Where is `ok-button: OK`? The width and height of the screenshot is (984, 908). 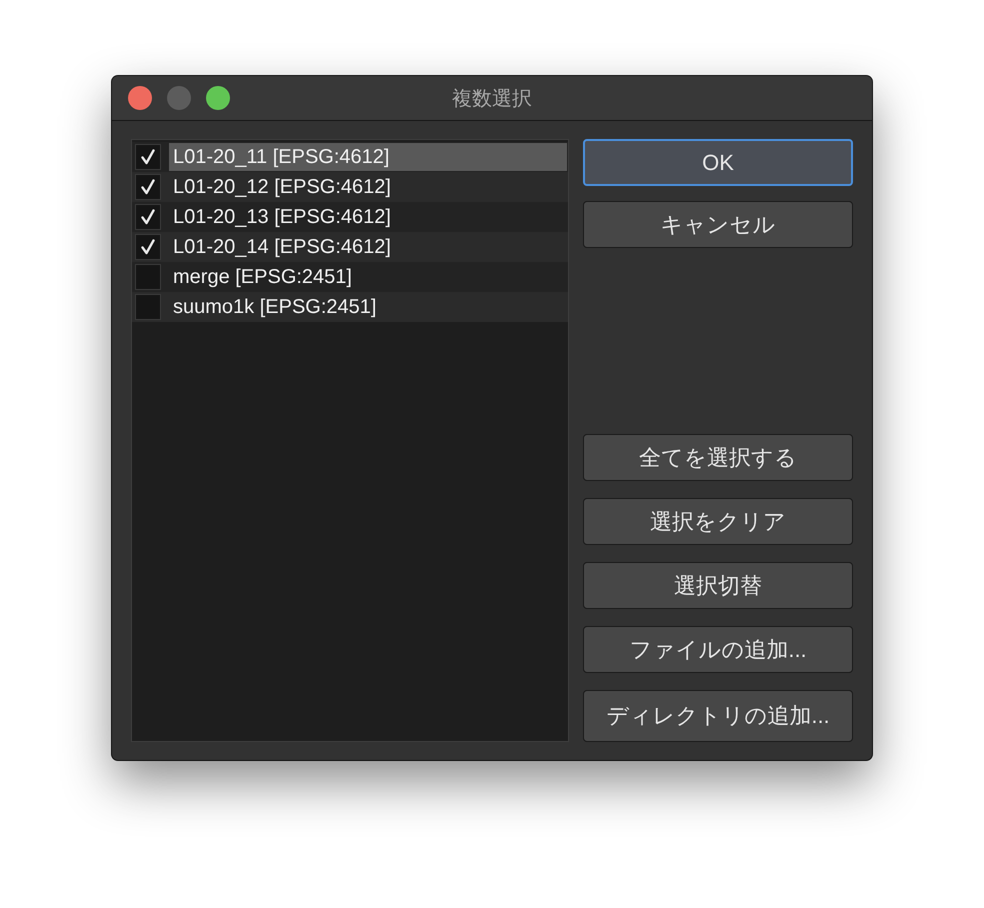 ok-button: OK is located at coordinates (718, 162).